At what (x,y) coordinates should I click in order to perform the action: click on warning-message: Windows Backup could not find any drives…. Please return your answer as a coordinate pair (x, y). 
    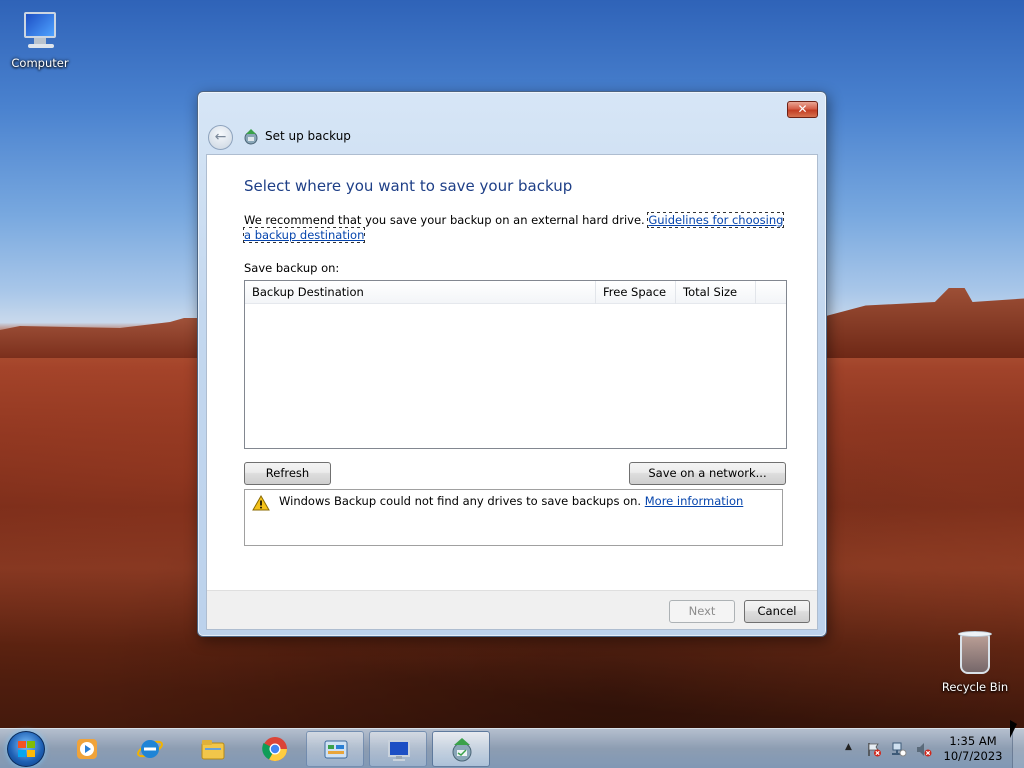
    Looking at the image, I should click on (511, 501).